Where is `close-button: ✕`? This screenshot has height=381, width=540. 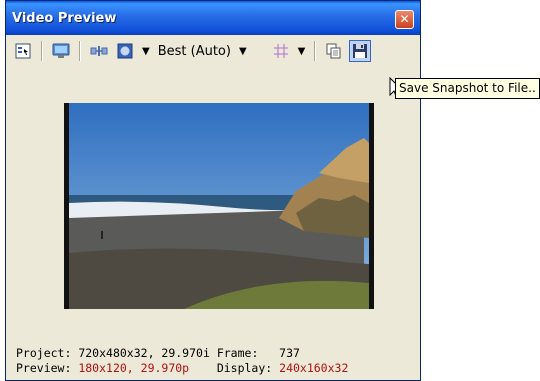 close-button: ✕ is located at coordinates (404, 19).